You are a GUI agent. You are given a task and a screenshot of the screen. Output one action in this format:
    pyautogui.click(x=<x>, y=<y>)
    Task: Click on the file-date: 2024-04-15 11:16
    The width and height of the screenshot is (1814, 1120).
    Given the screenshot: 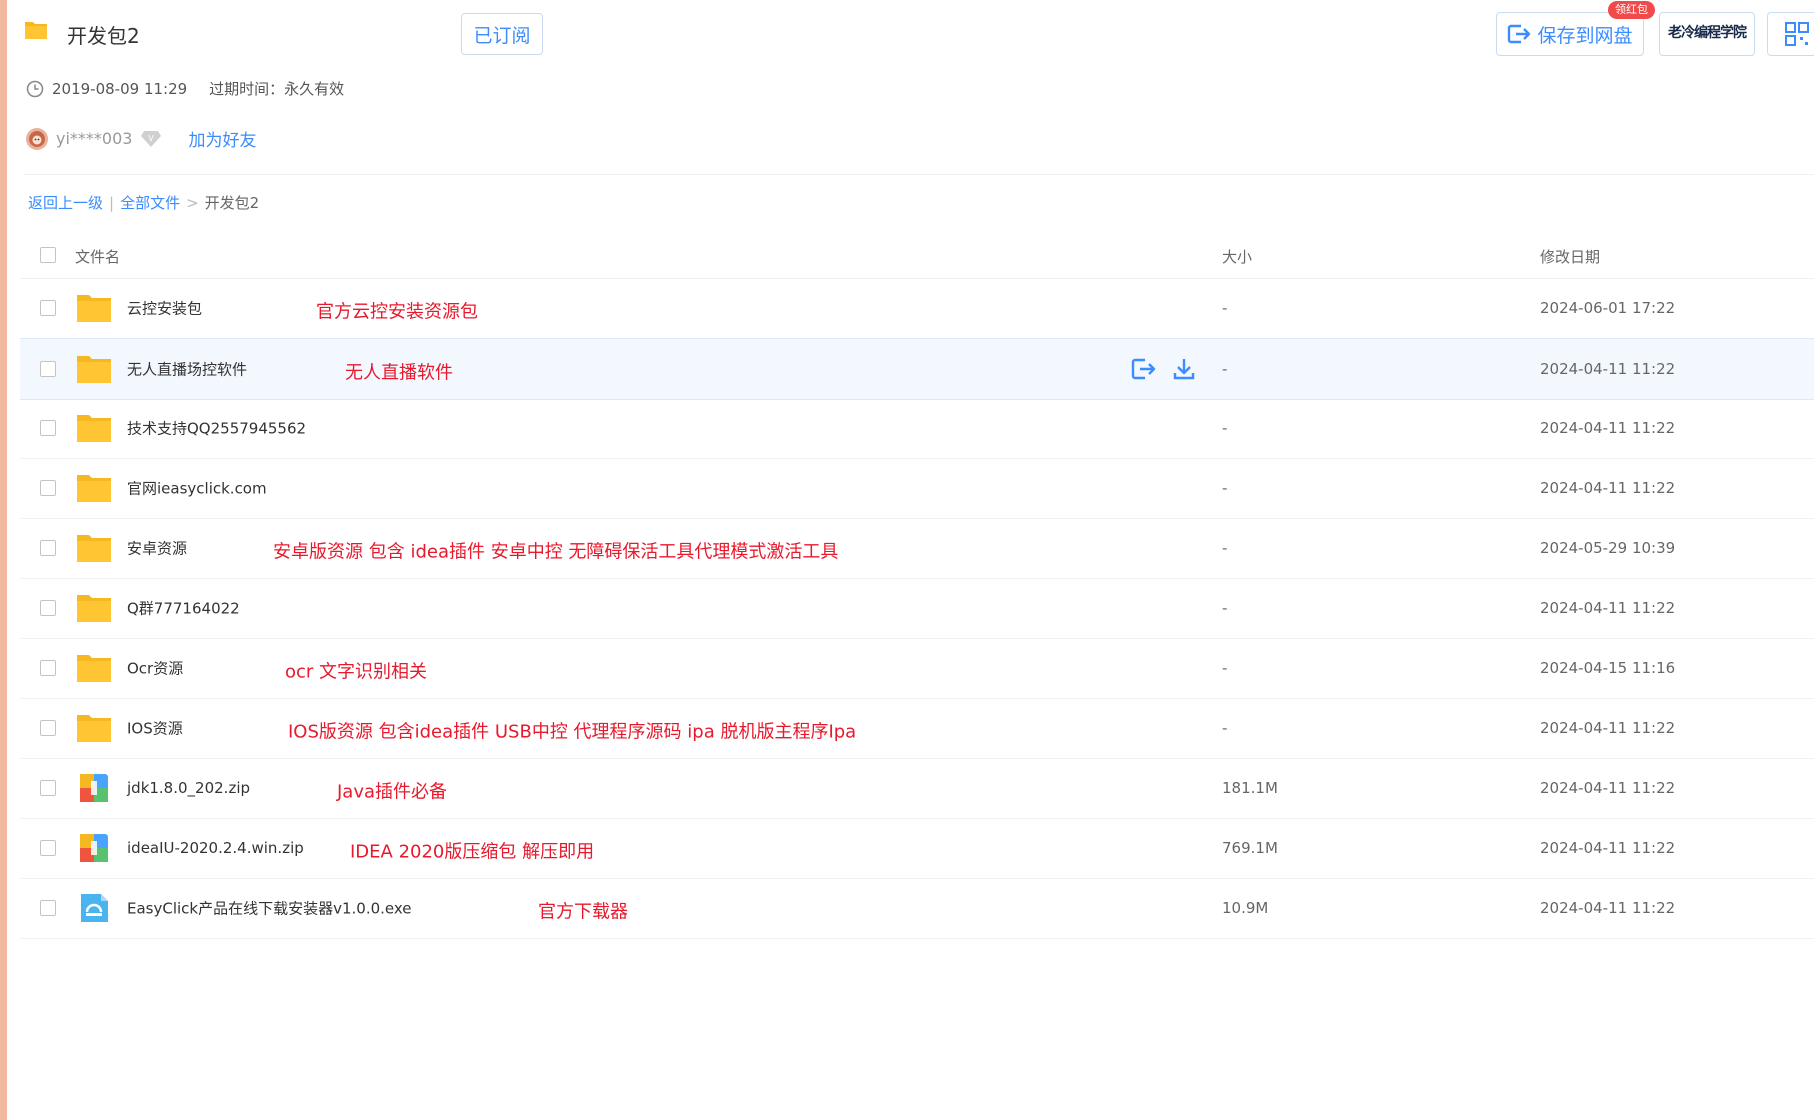 What is the action you would take?
    pyautogui.click(x=1608, y=668)
    